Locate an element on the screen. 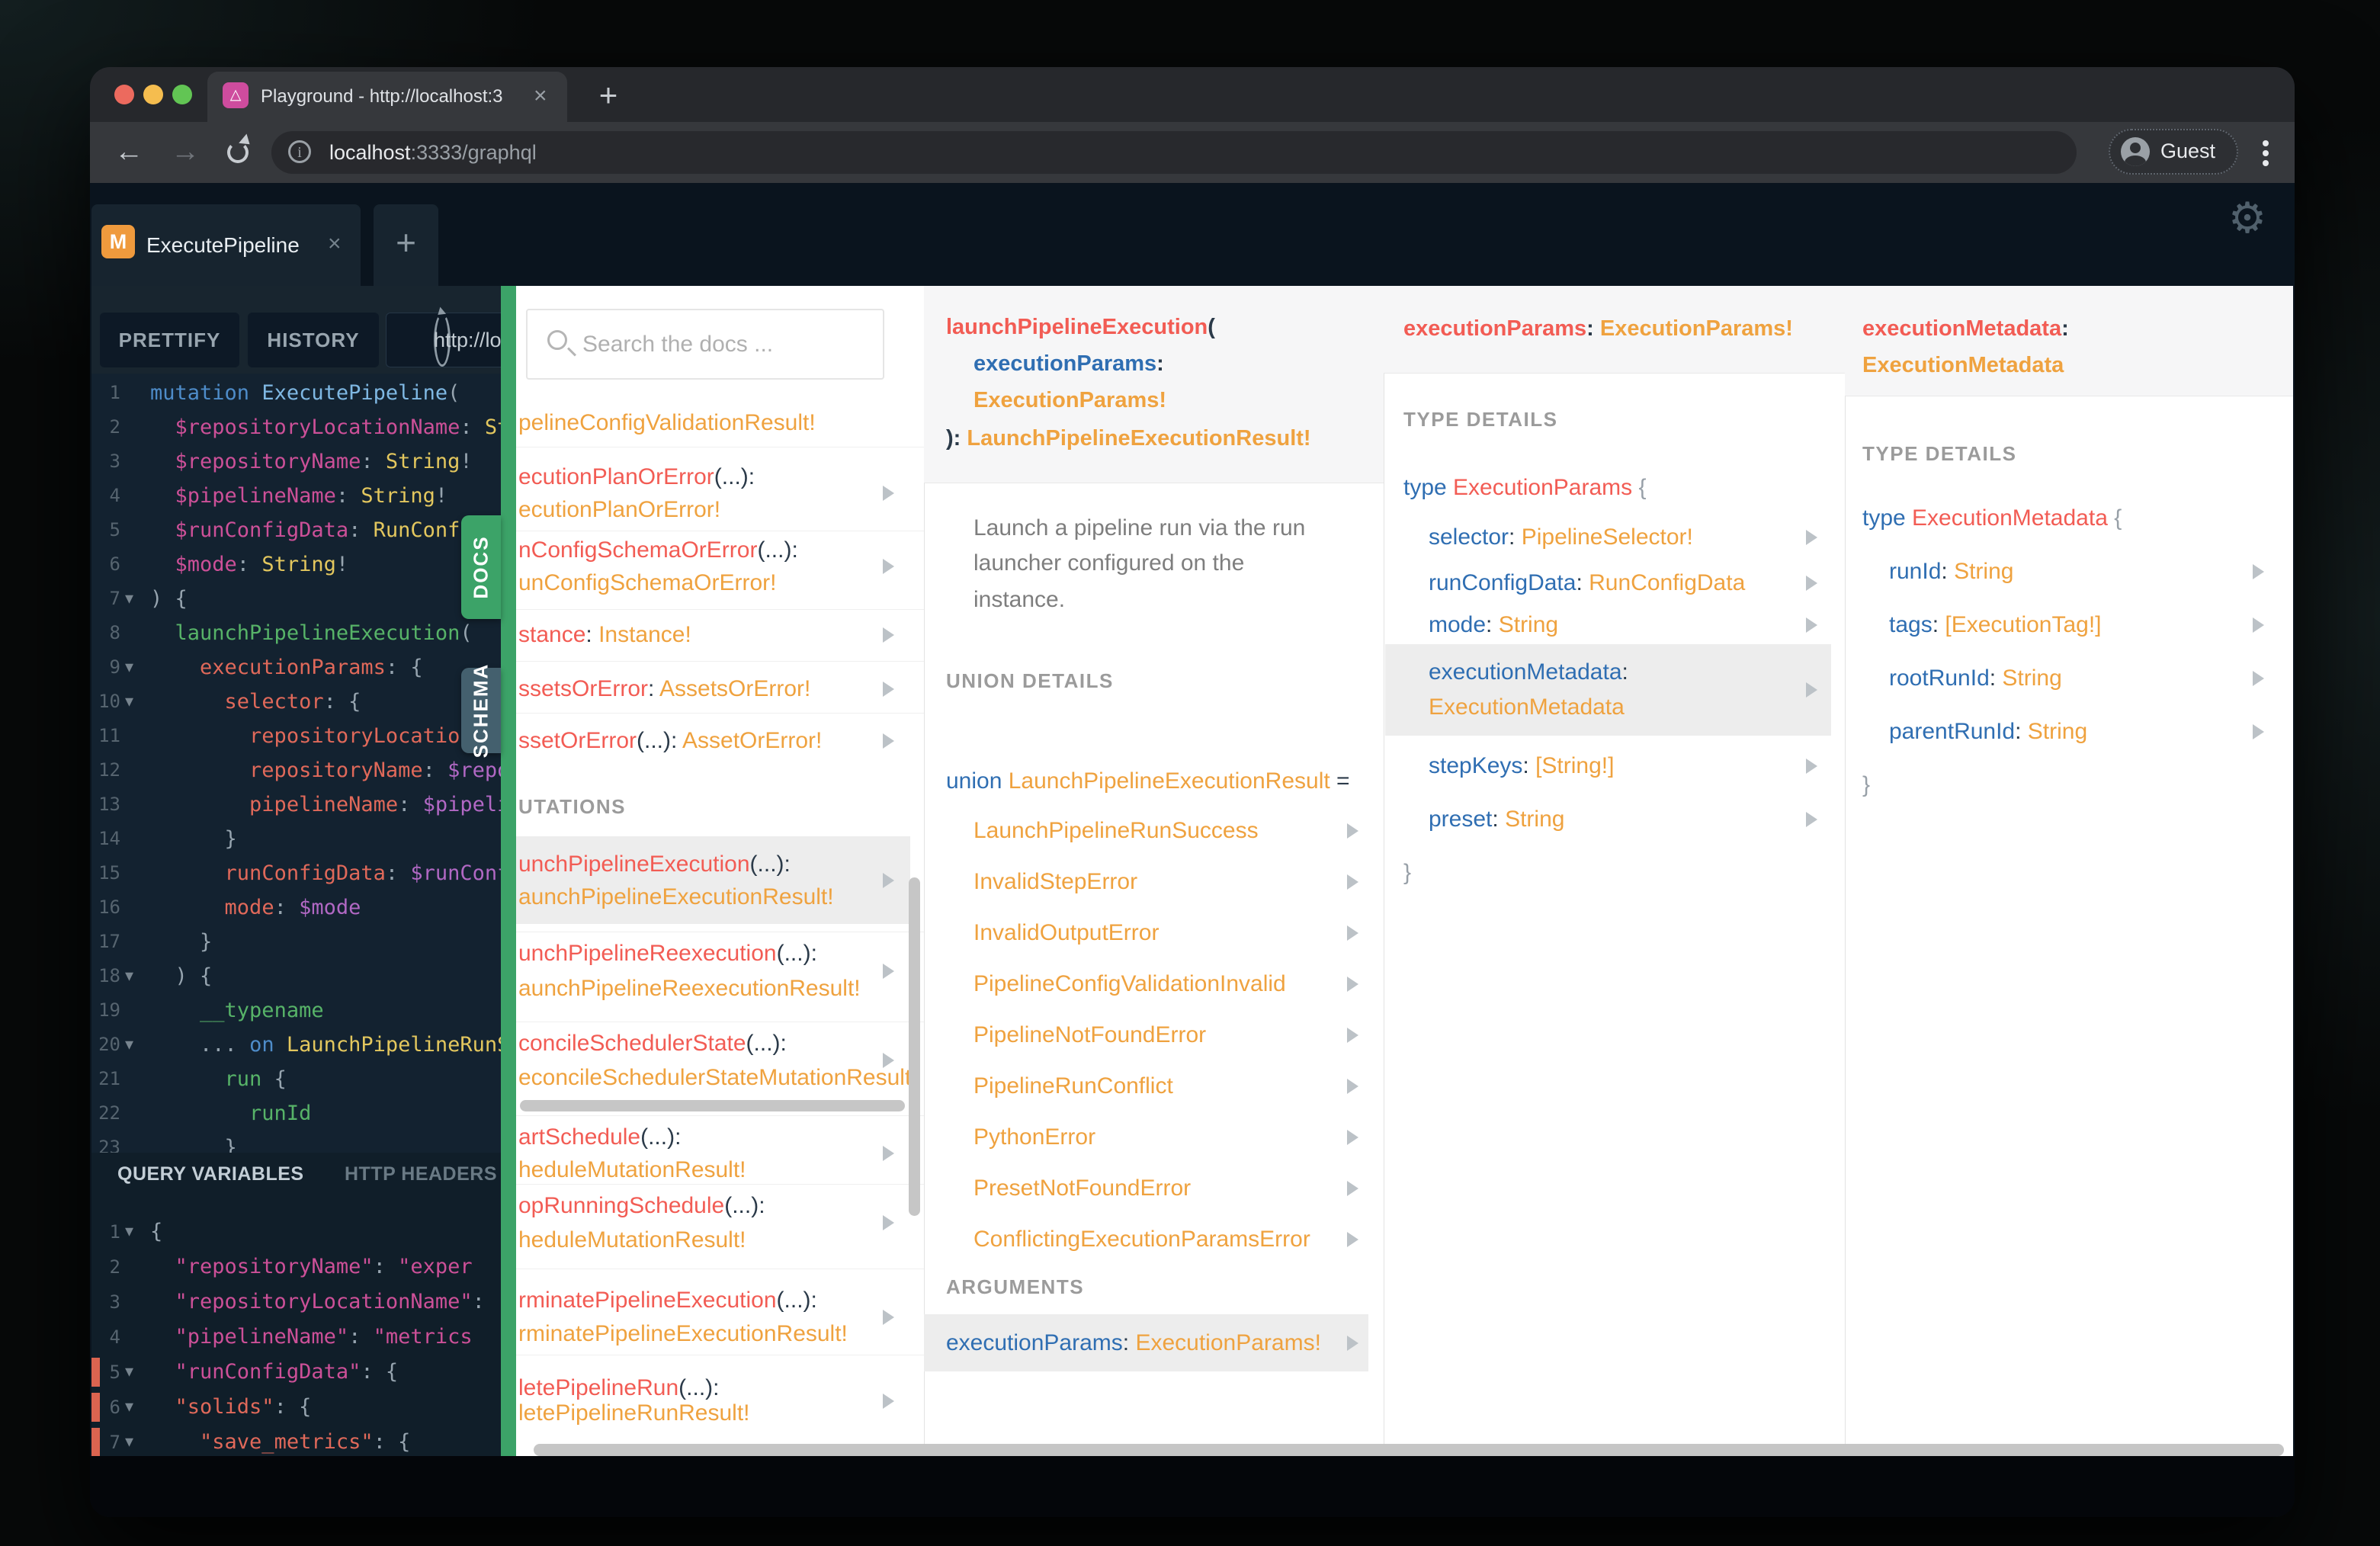  doc-list-item: aunchPipelineReexecutionResult! is located at coordinates (689, 989).